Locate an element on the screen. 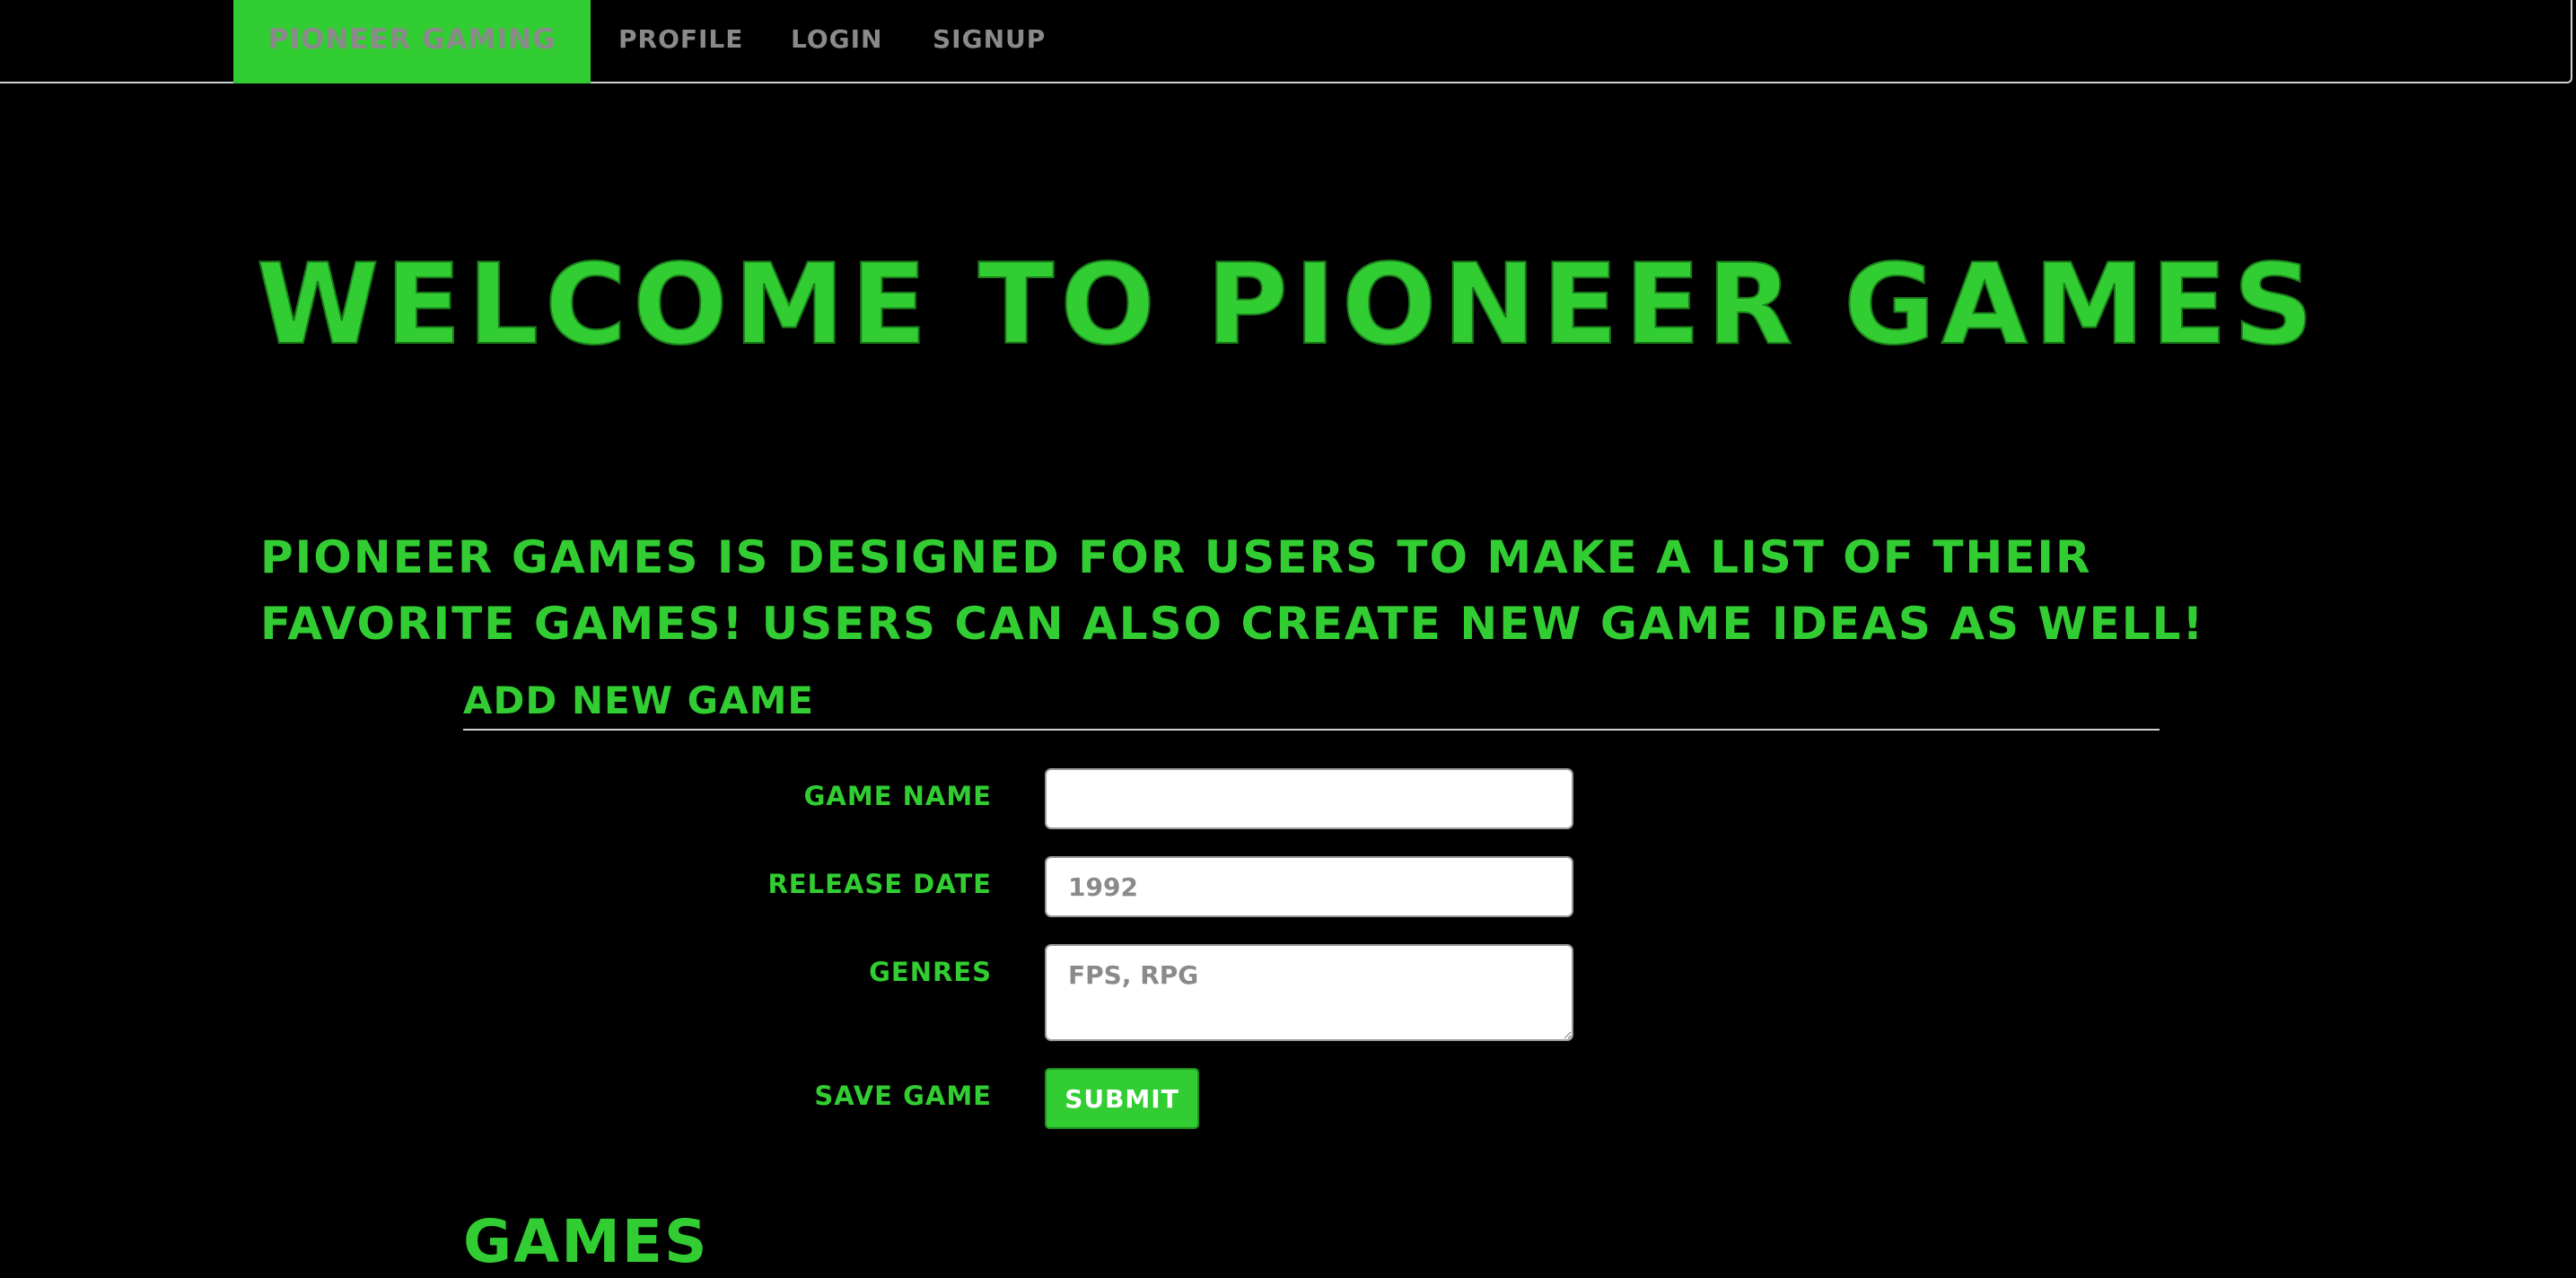  navbar: Pioneer Gaming Profile Login Signup is located at coordinates (1286, 42).